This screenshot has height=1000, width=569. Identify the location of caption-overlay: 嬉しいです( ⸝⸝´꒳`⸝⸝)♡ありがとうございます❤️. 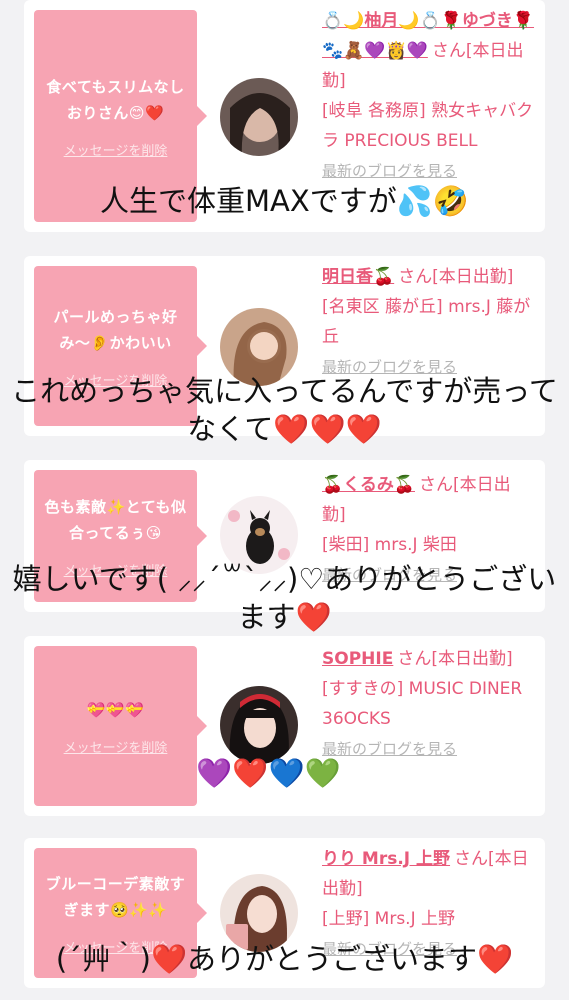
(284, 598).